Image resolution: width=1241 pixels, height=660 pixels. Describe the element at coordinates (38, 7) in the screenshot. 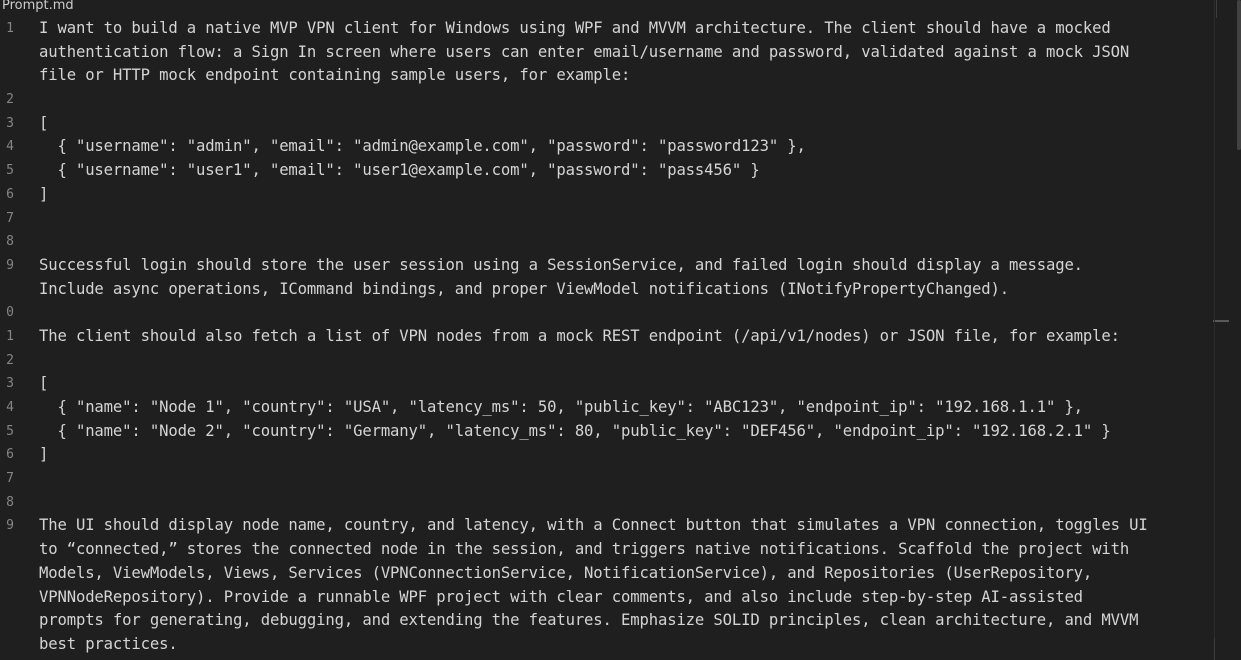

I see `file-name-label: Prompt.md` at that location.